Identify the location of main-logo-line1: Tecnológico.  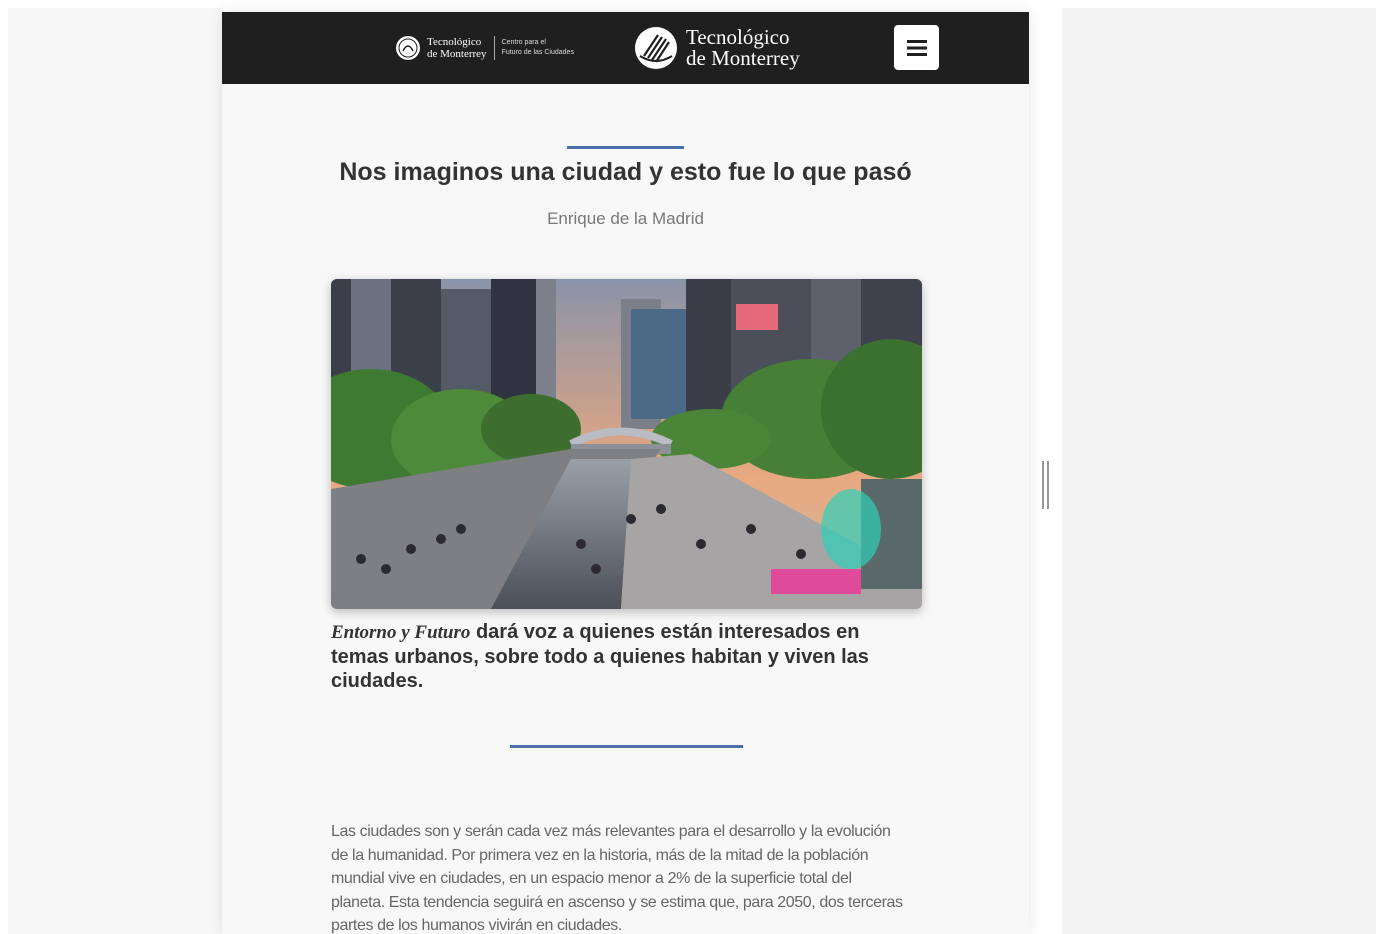
(738, 37).